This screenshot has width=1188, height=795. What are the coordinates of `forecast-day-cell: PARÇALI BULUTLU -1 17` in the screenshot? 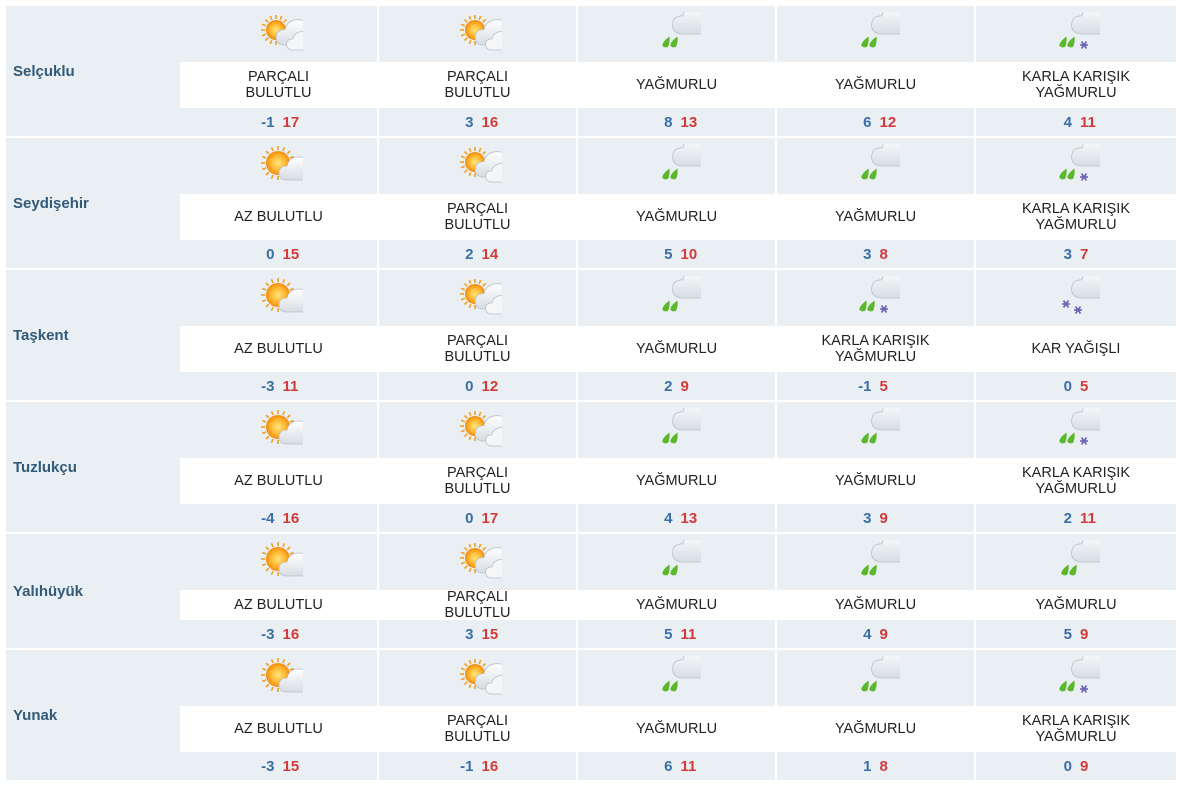 It's located at (278, 71).